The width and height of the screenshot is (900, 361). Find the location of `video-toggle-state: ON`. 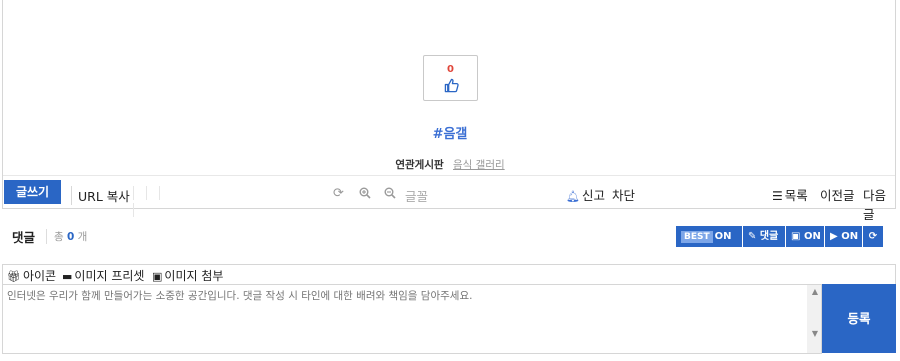

video-toggle-state: ON is located at coordinates (850, 236).